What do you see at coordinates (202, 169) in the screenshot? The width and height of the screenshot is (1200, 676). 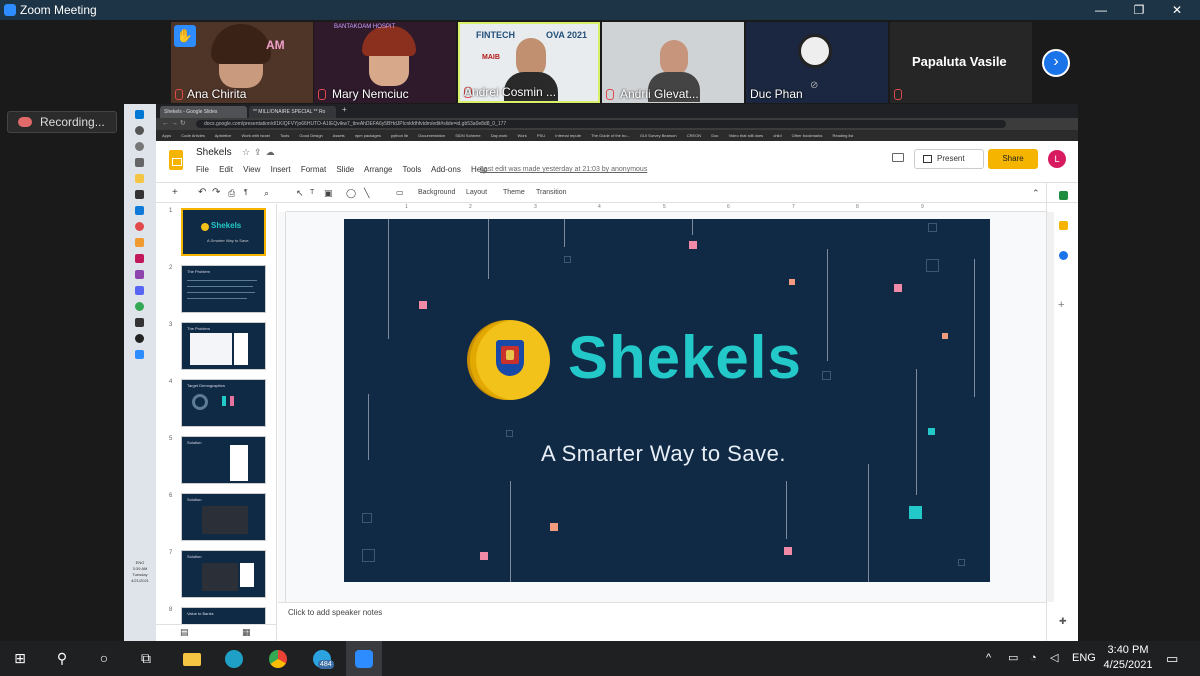 I see `menu-file: File` at bounding box center [202, 169].